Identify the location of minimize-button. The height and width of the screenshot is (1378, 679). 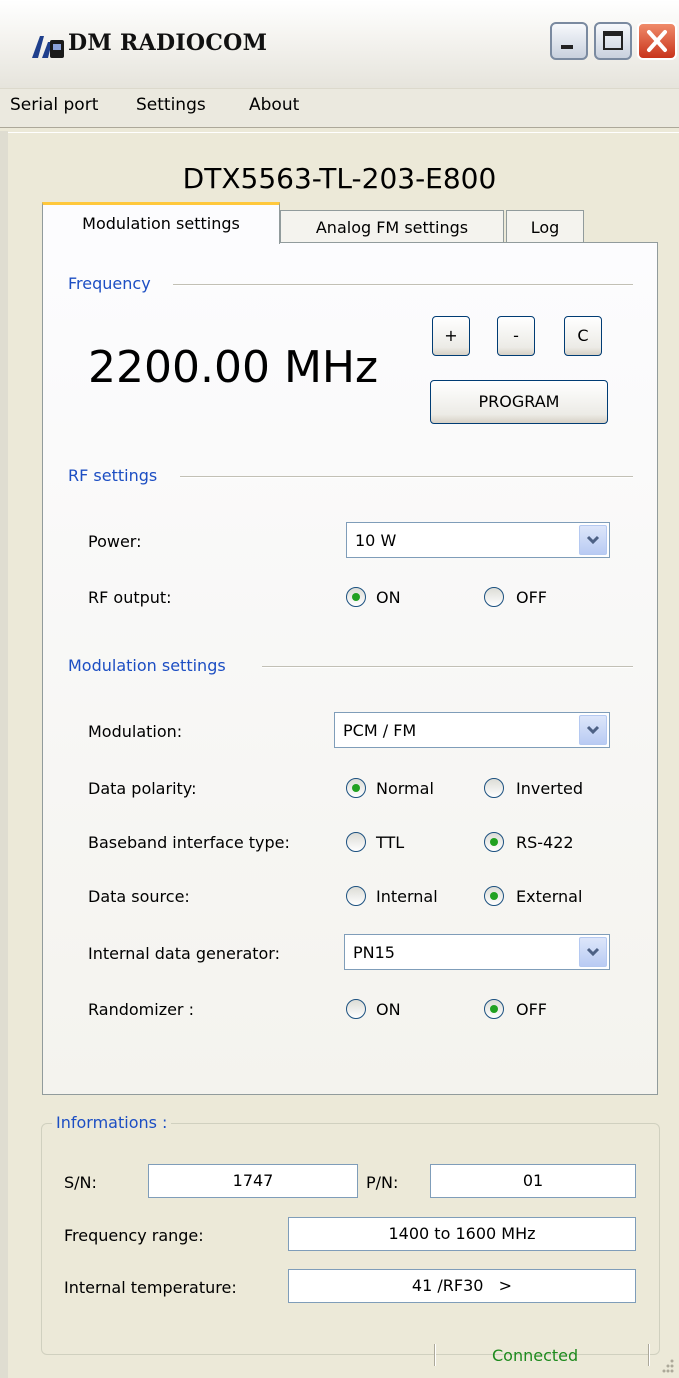
(569, 41).